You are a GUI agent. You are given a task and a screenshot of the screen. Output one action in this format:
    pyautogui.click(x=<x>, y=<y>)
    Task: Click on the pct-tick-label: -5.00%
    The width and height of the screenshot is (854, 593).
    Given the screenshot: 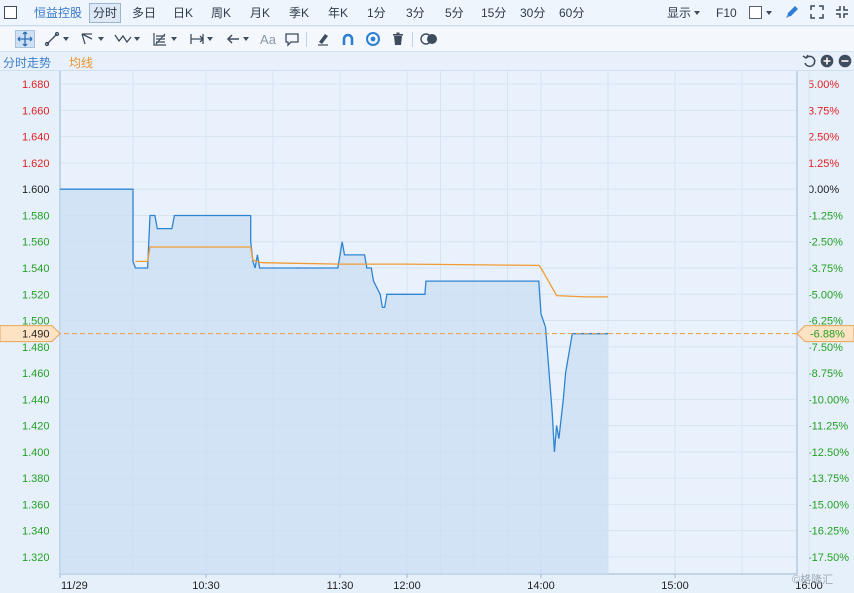 What is the action you would take?
    pyautogui.click(x=825, y=295)
    